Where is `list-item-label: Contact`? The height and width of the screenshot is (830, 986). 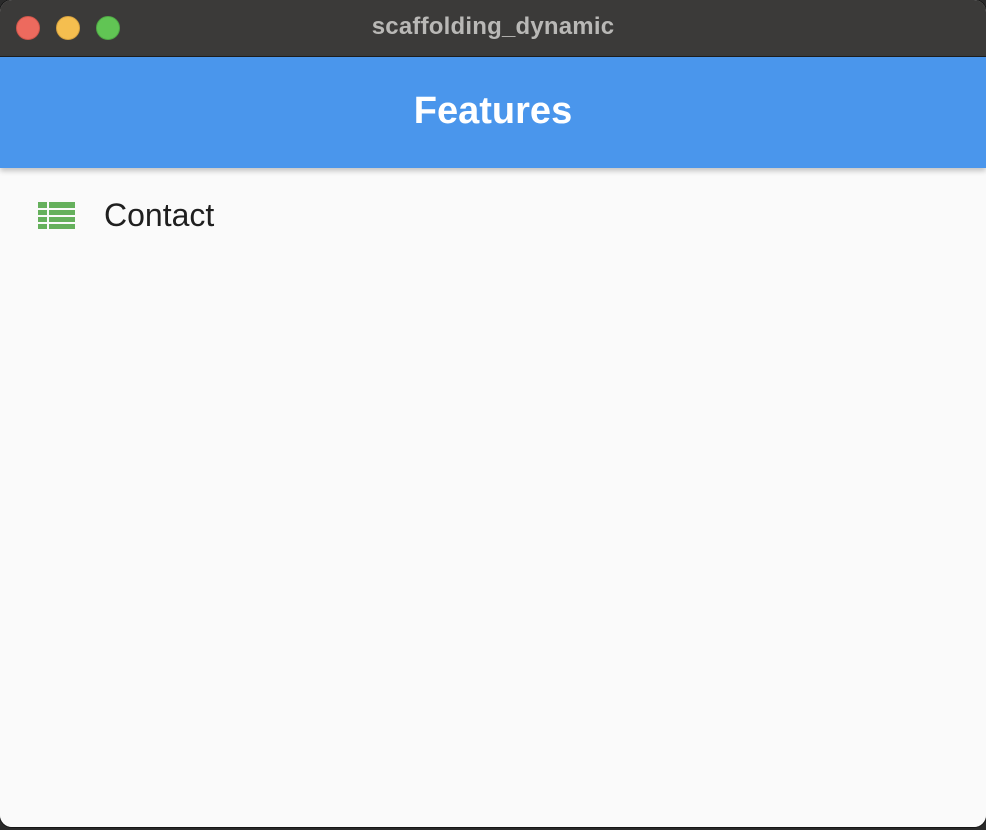
list-item-label: Contact is located at coordinates (159, 215).